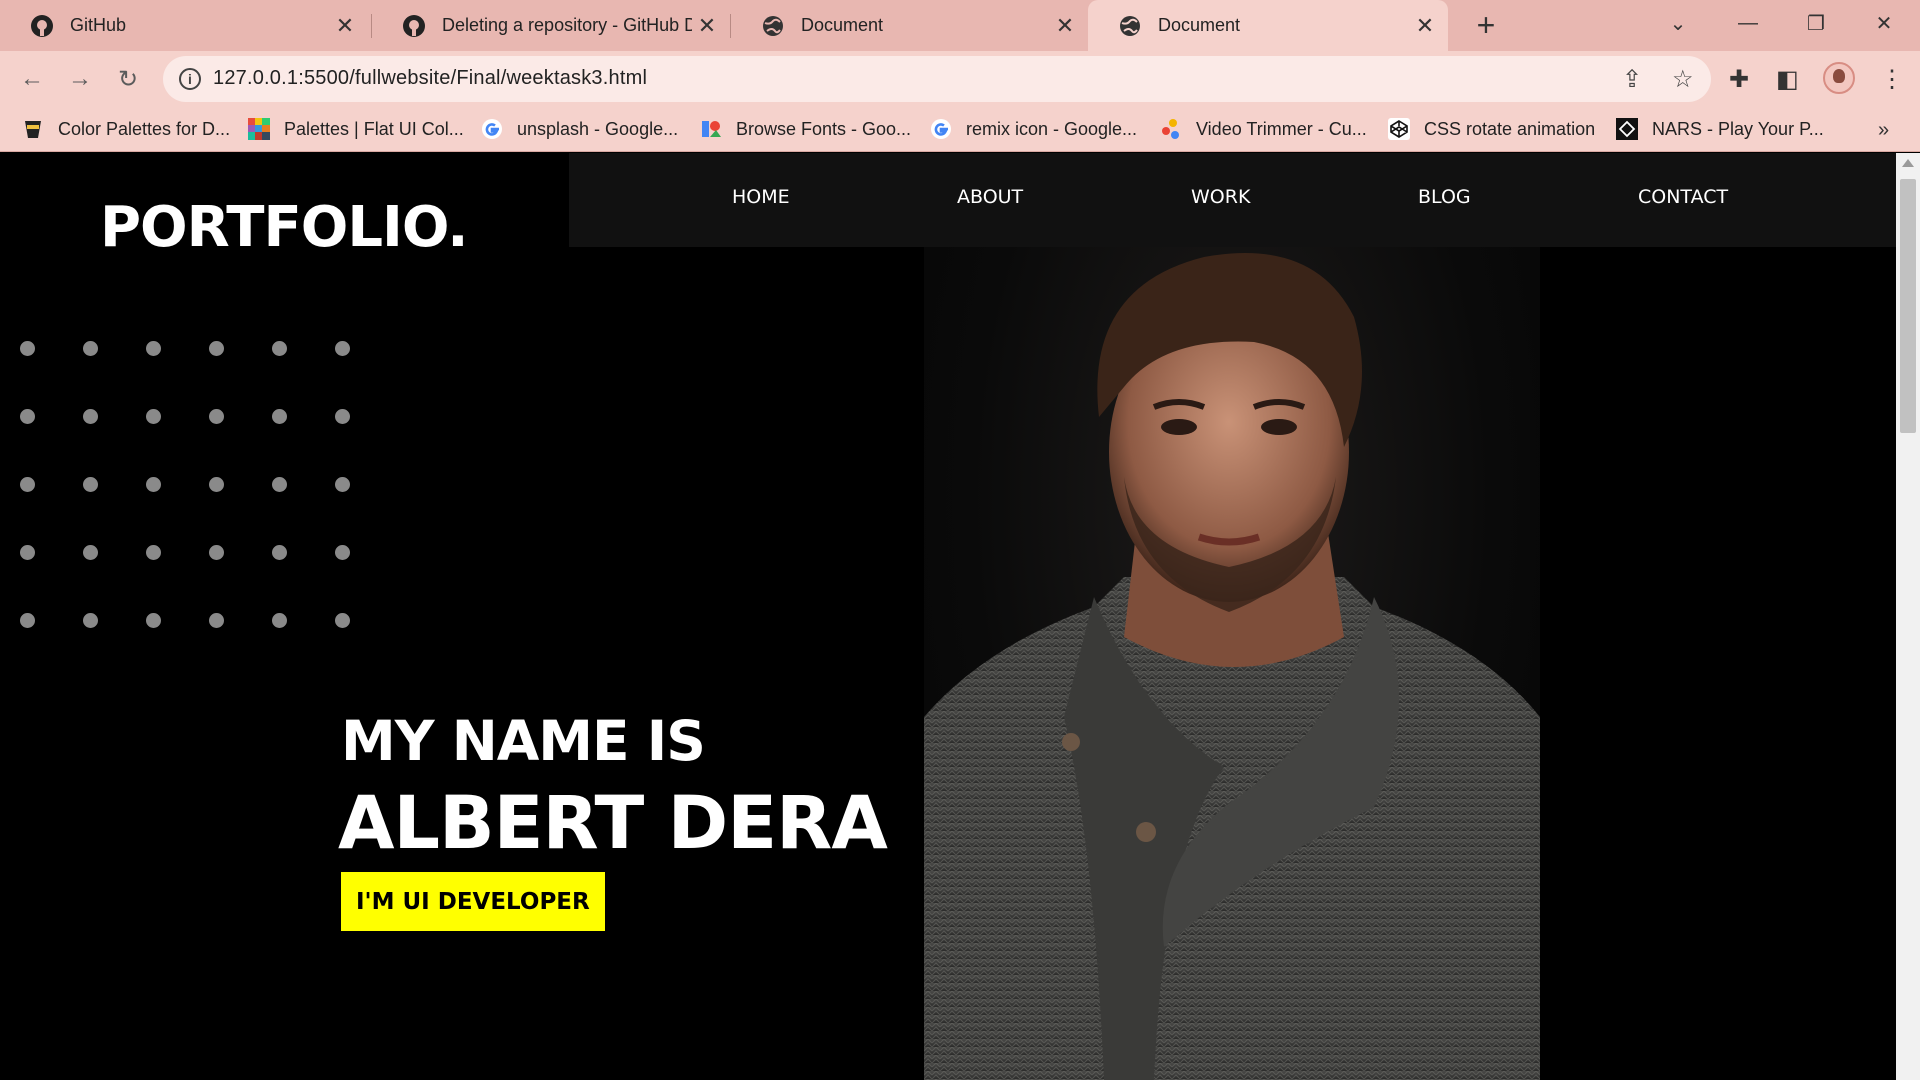 Image resolution: width=1920 pixels, height=1080 pixels. I want to click on bookmark-item: CSS rotate animation, so click(1491, 129).